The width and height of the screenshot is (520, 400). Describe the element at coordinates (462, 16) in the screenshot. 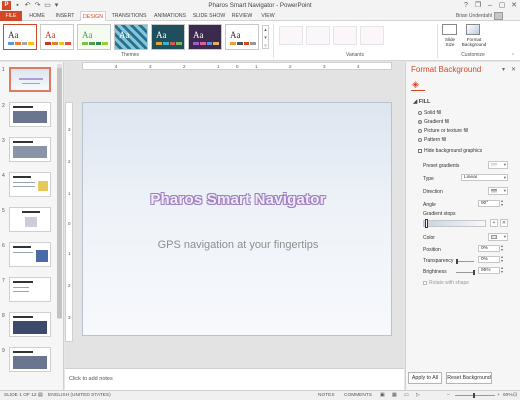

I see `user-name: Brian Underdahl` at that location.